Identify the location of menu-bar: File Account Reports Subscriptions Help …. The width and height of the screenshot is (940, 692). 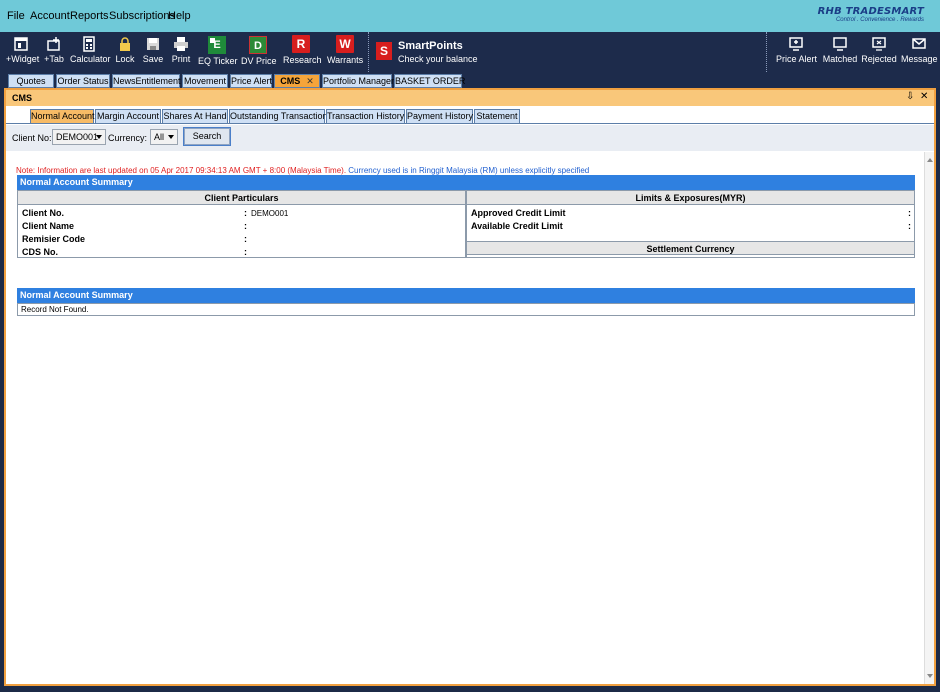
(470, 16).